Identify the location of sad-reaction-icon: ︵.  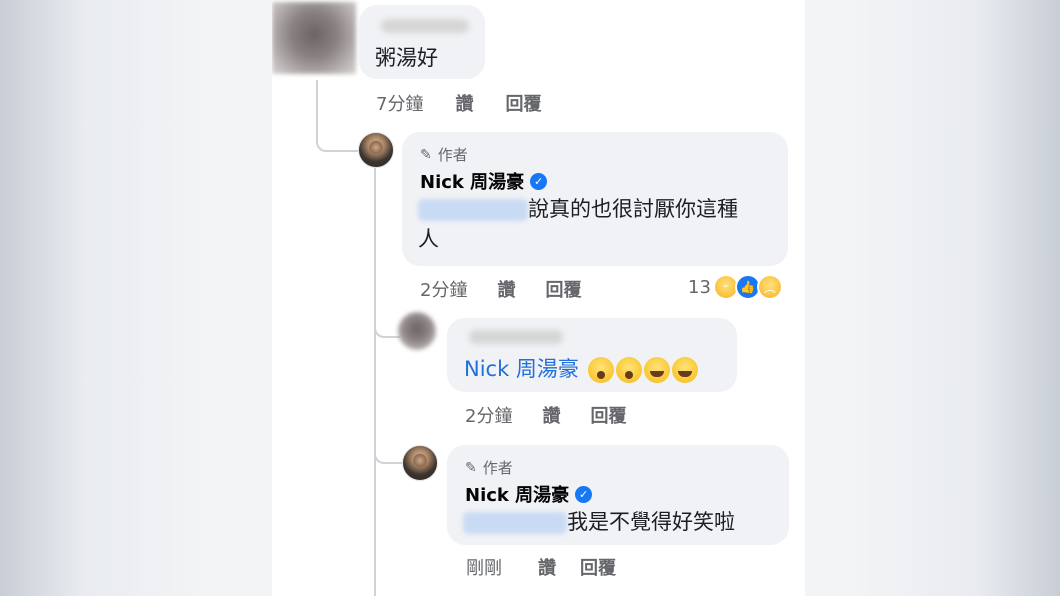
(769, 287).